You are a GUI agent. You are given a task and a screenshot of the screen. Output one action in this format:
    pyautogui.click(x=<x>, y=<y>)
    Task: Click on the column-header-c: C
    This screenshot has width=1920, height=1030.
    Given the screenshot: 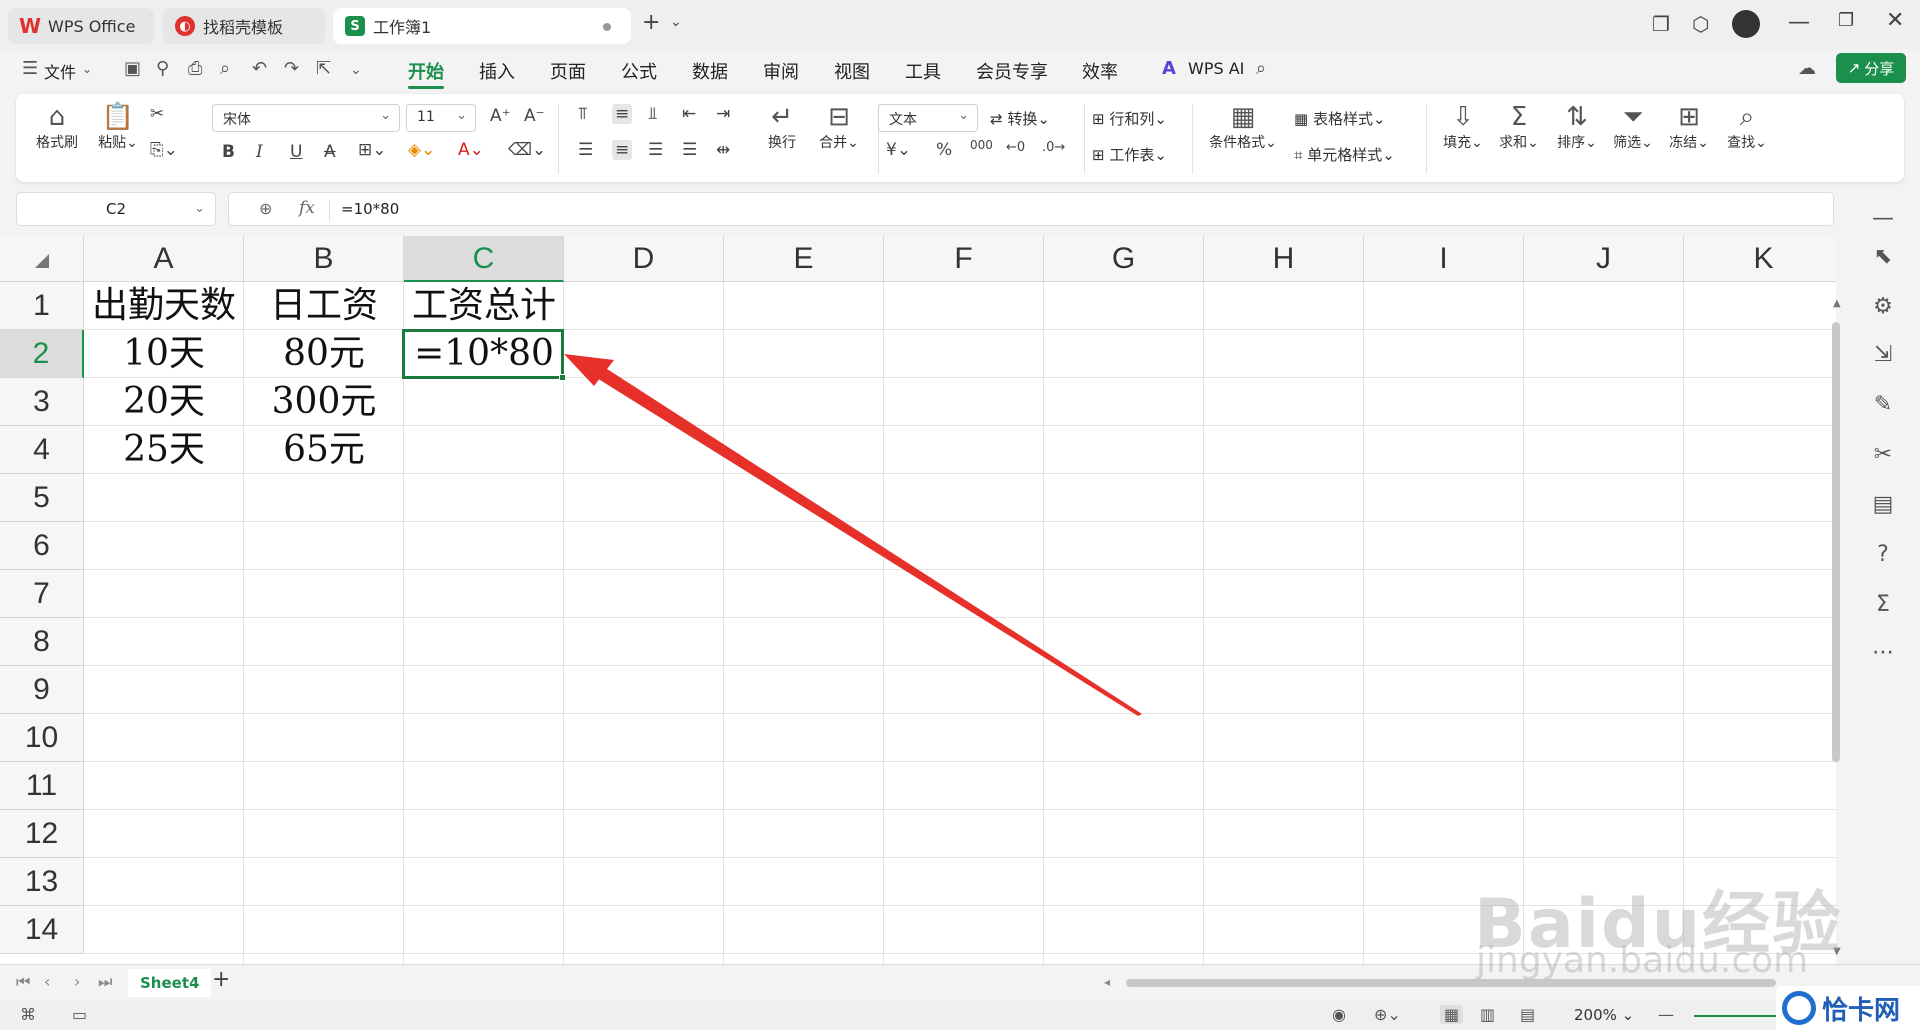 What is the action you would take?
    pyautogui.click(x=484, y=259)
    